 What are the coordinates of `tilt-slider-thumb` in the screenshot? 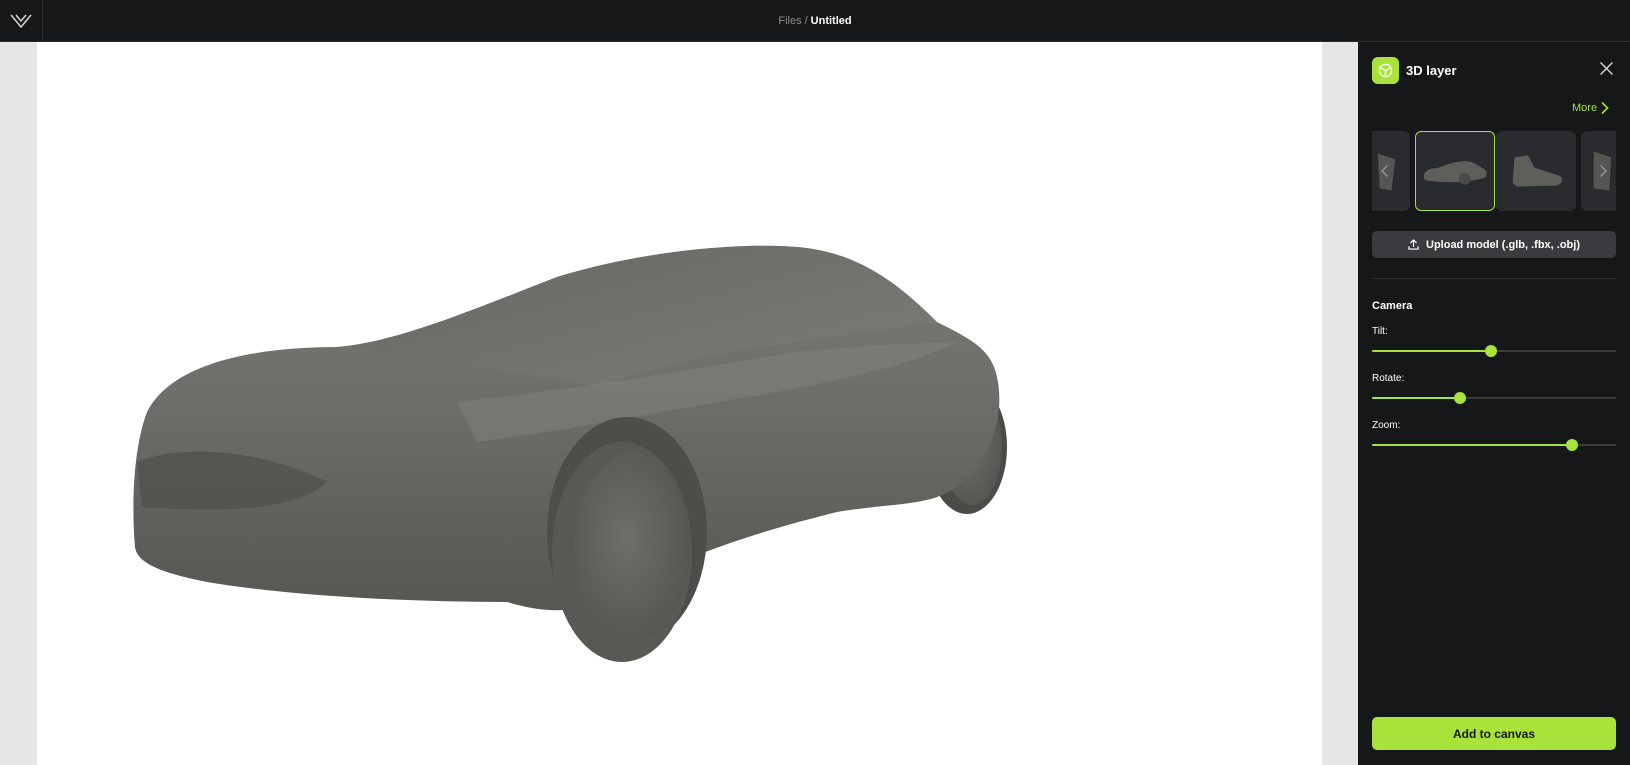 It's located at (1490, 351).